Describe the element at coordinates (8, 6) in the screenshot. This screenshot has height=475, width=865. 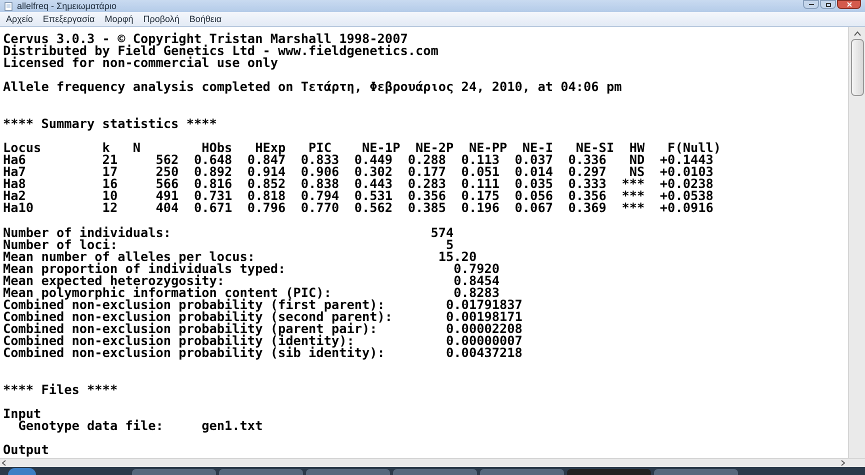
I see `notepad-icon` at that location.